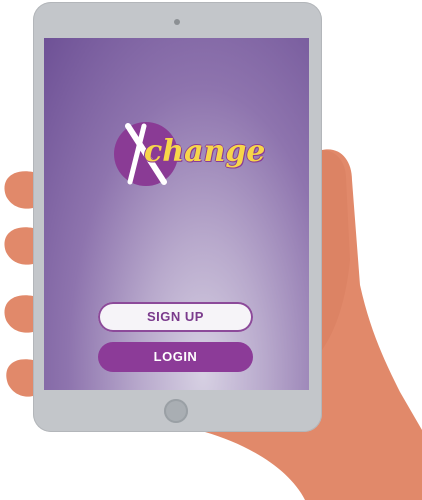 The width and height of the screenshot is (422, 500). Describe the element at coordinates (205, 151) in the screenshot. I see `logo-text: change` at that location.